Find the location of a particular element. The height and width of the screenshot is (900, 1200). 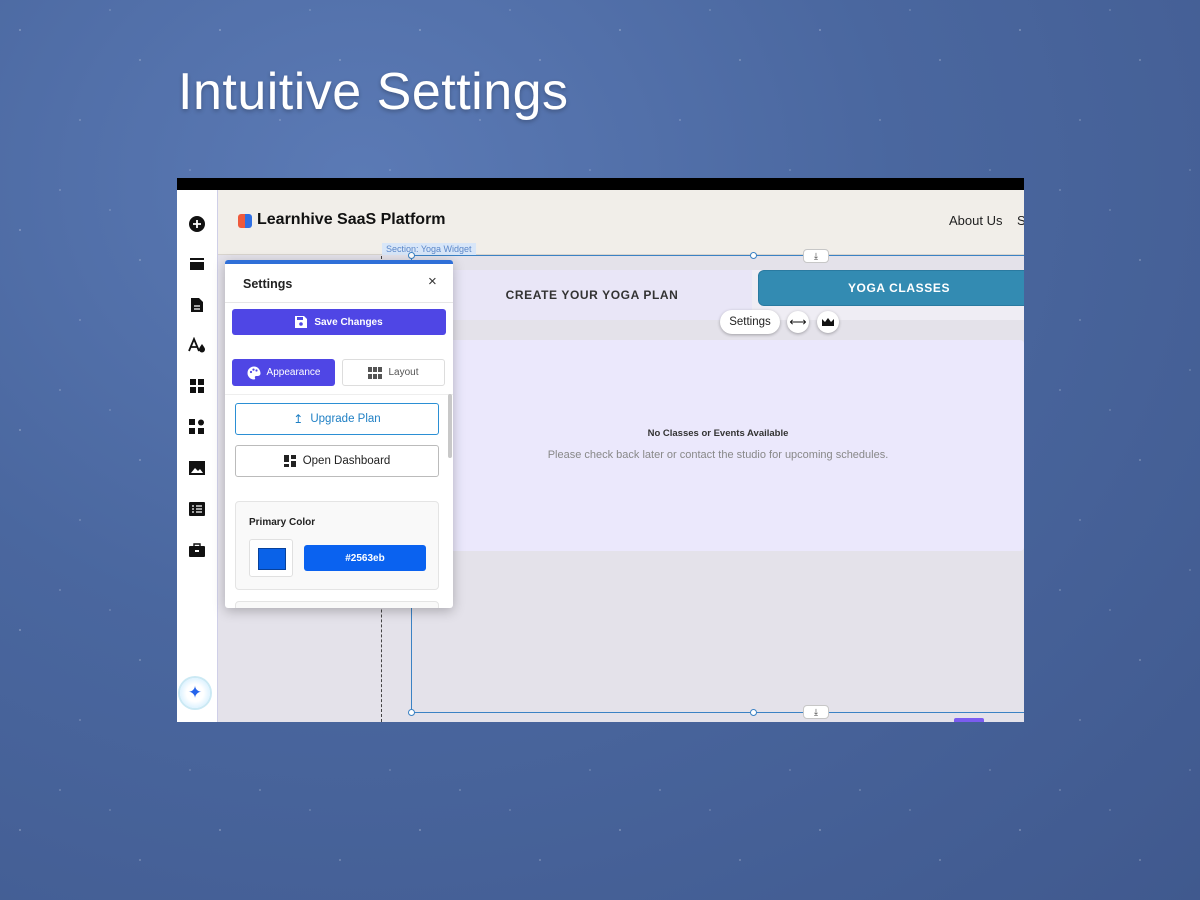

selection-border-bottom is located at coordinates (717, 712).